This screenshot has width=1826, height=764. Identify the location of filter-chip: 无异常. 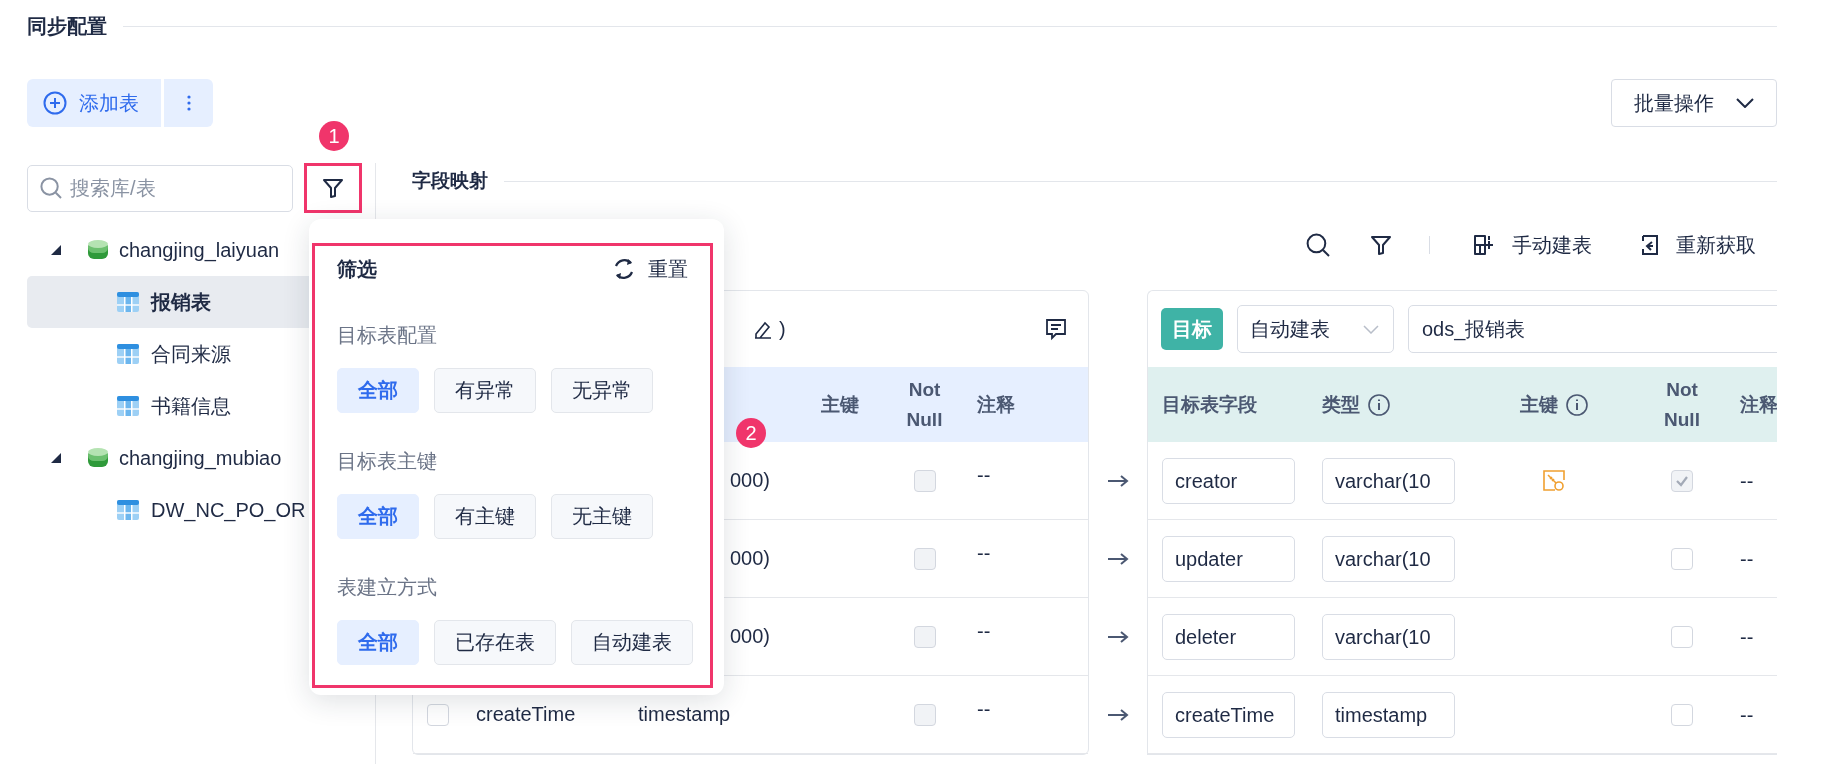
(602, 390).